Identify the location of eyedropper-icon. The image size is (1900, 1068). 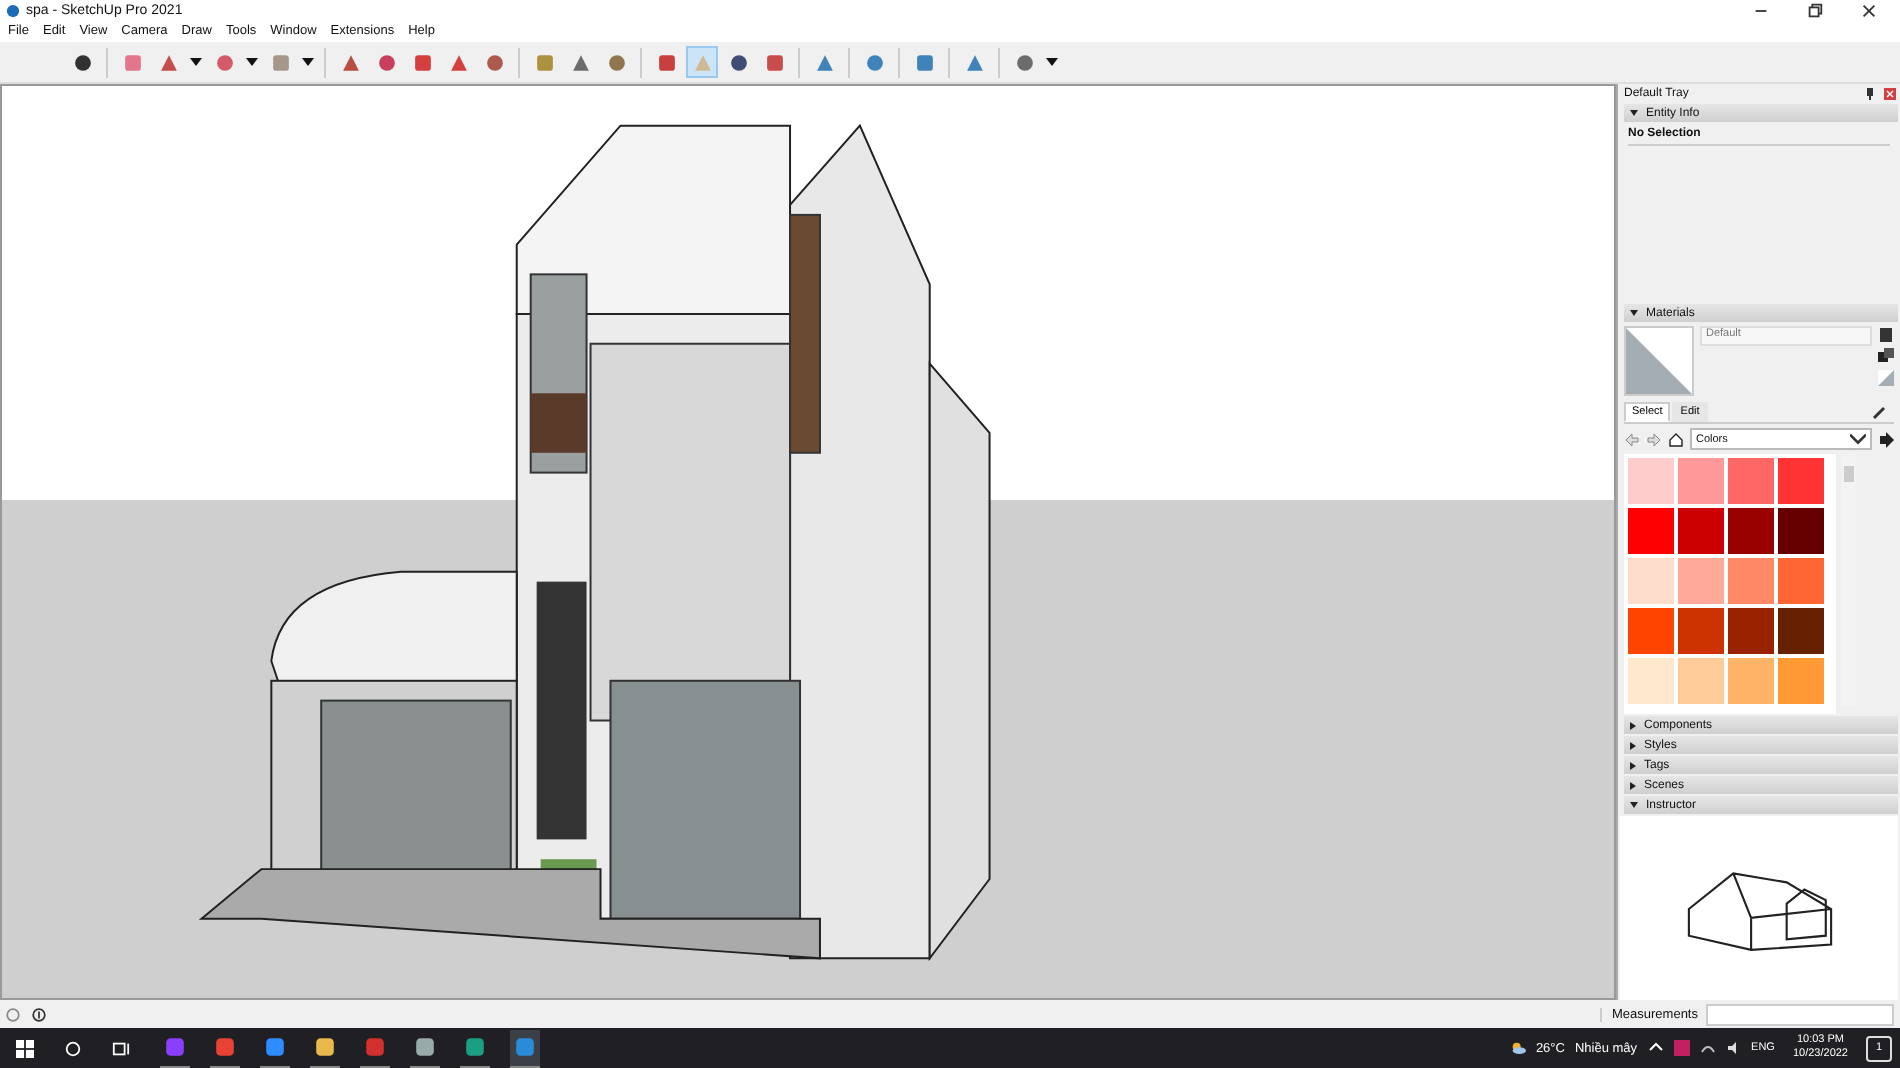
(1880, 412).